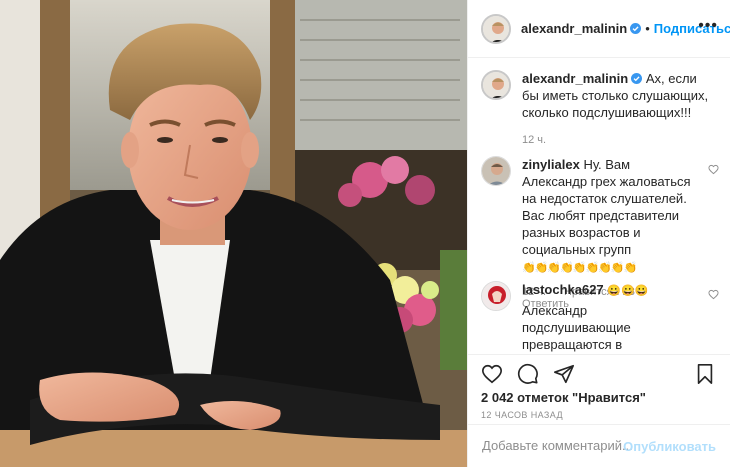 Image resolution: width=730 pixels, height=467 pixels. What do you see at coordinates (575, 78) in the screenshot?
I see `caption-username: alexandr_malinin` at bounding box center [575, 78].